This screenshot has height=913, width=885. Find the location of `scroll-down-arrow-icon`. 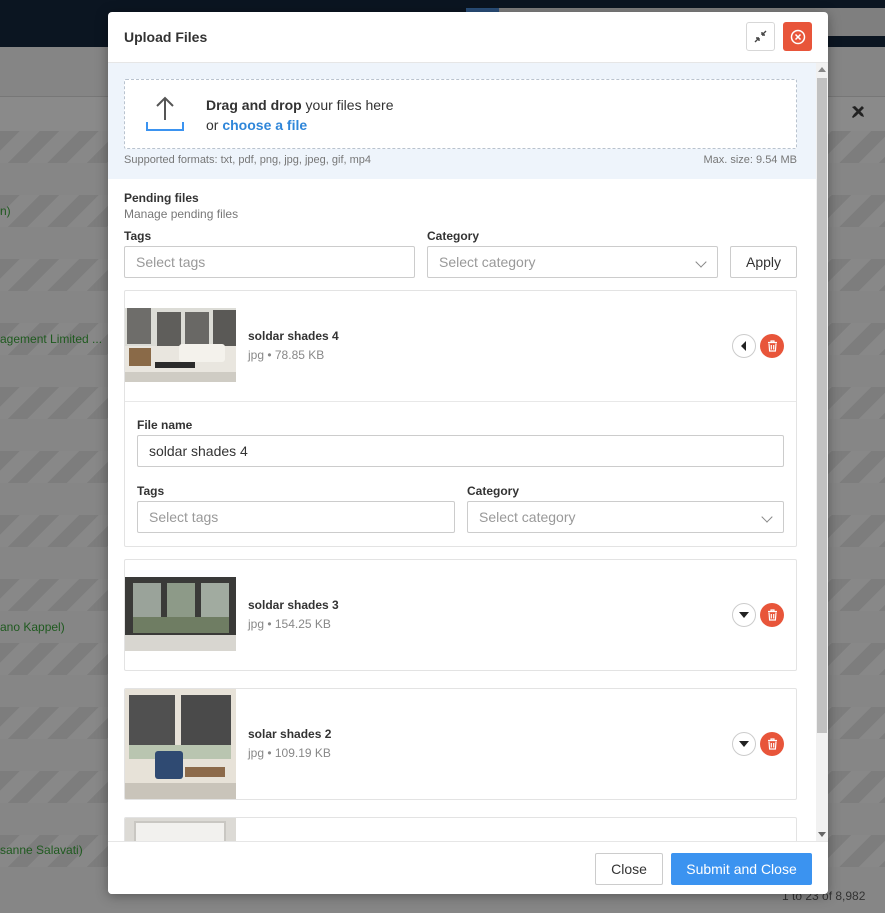

scroll-down-arrow-icon is located at coordinates (822, 834).